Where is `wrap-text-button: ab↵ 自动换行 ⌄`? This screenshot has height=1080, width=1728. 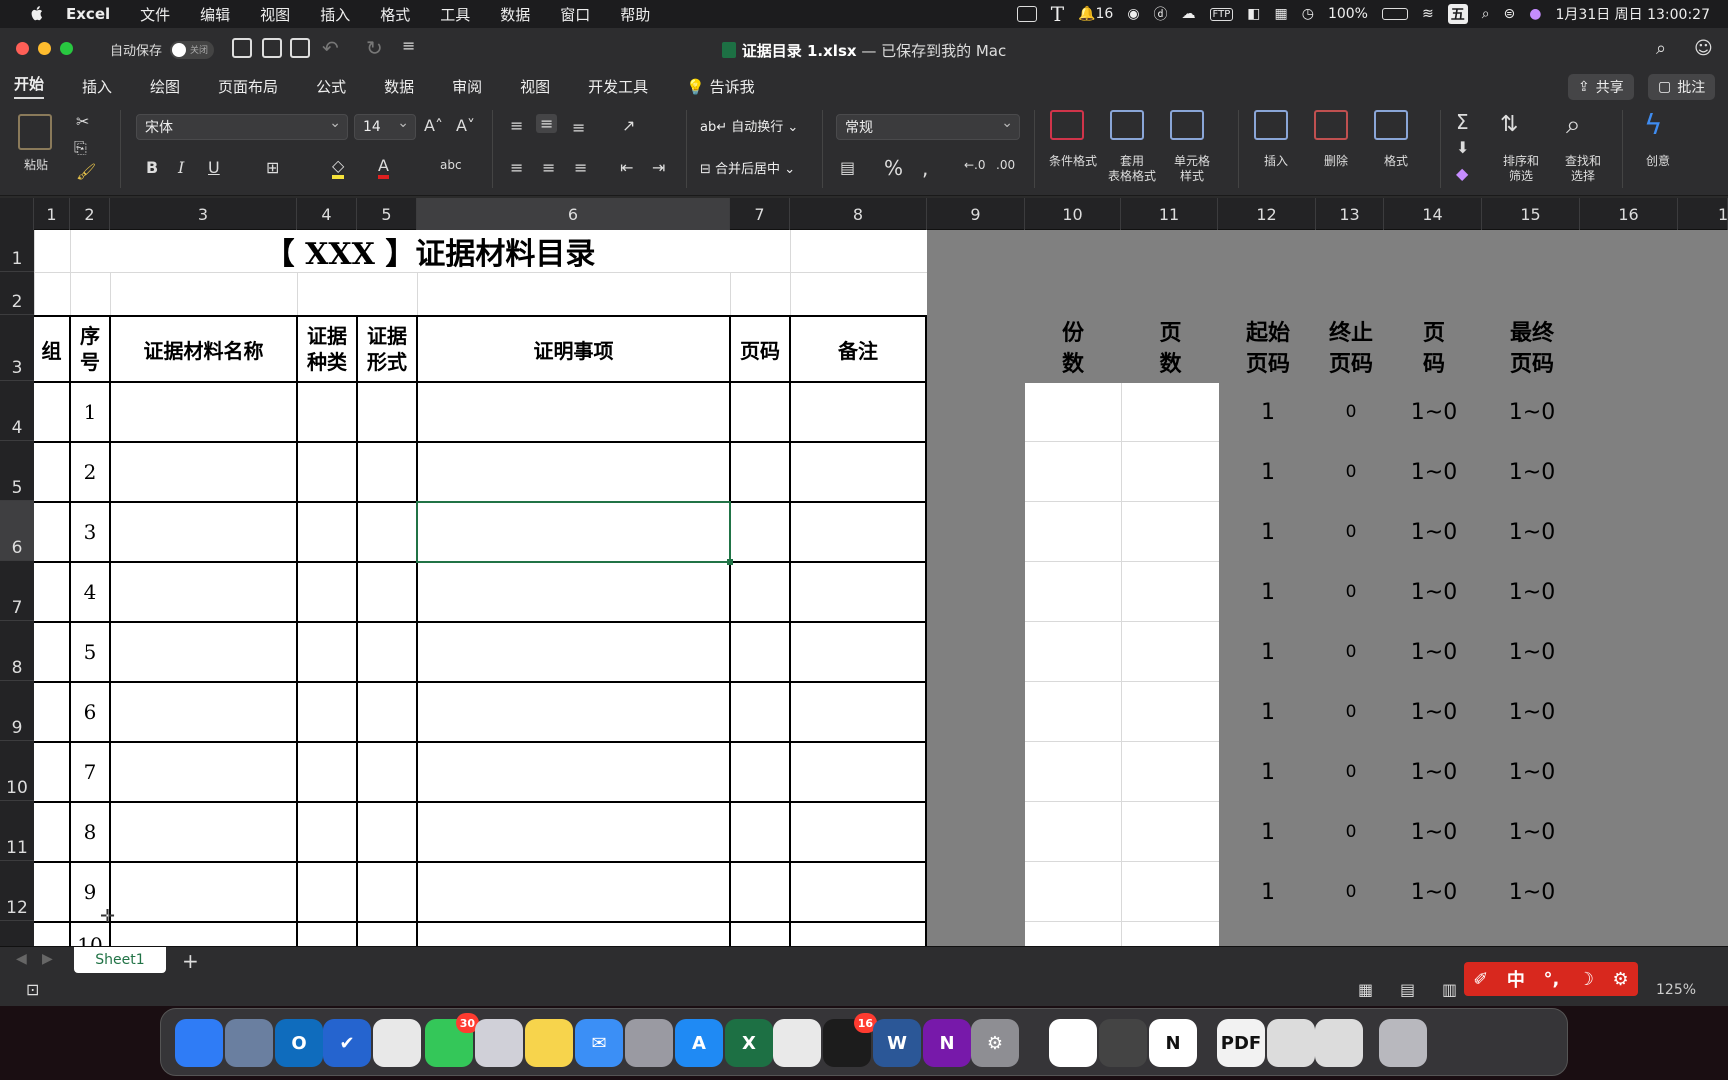 wrap-text-button: ab↵ 自动换行 ⌄ is located at coordinates (749, 125).